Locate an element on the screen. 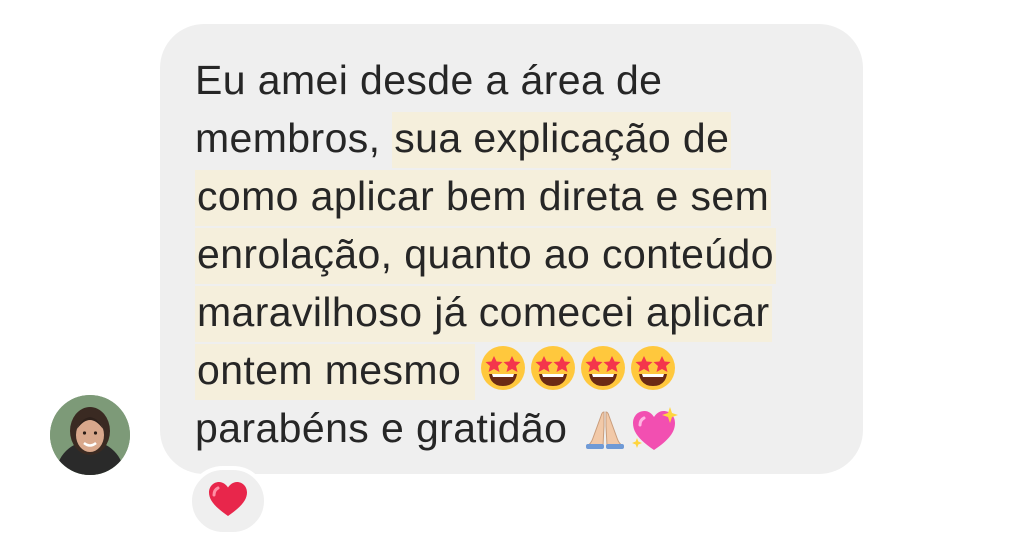  message-line-1-text: Eu amei desde a área de is located at coordinates (429, 80).